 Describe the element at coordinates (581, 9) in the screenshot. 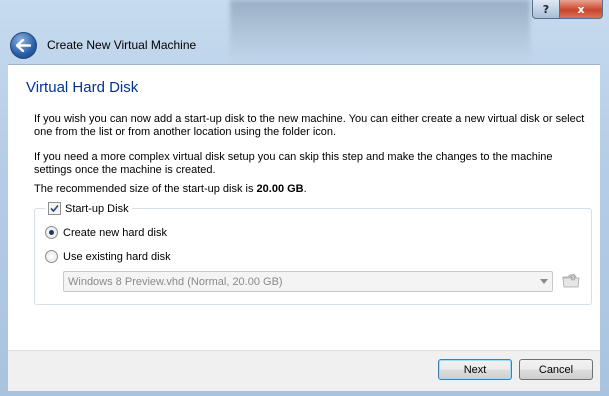

I see `close-button: x` at that location.